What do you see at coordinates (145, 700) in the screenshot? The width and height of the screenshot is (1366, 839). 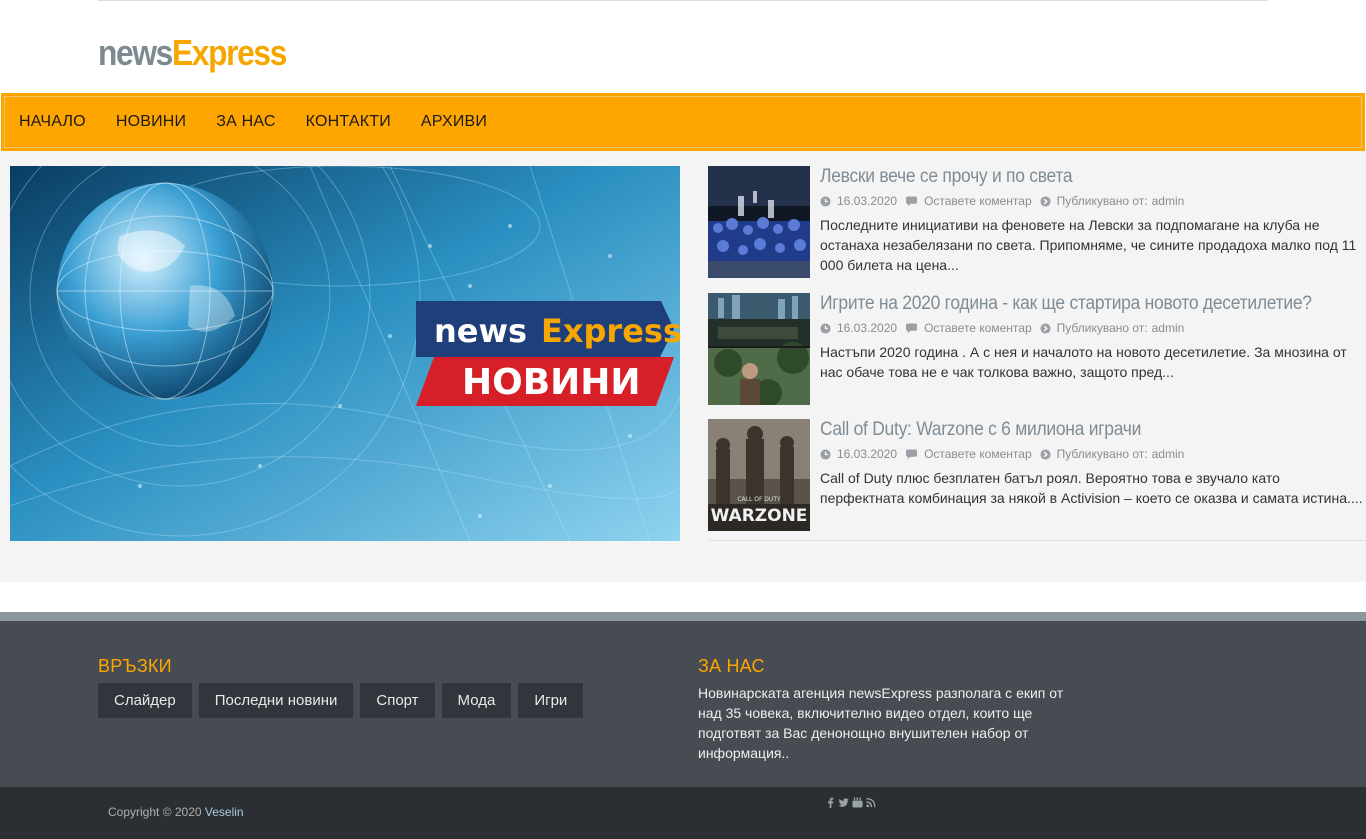 I see `footer-link-slider: Слайдер` at bounding box center [145, 700].